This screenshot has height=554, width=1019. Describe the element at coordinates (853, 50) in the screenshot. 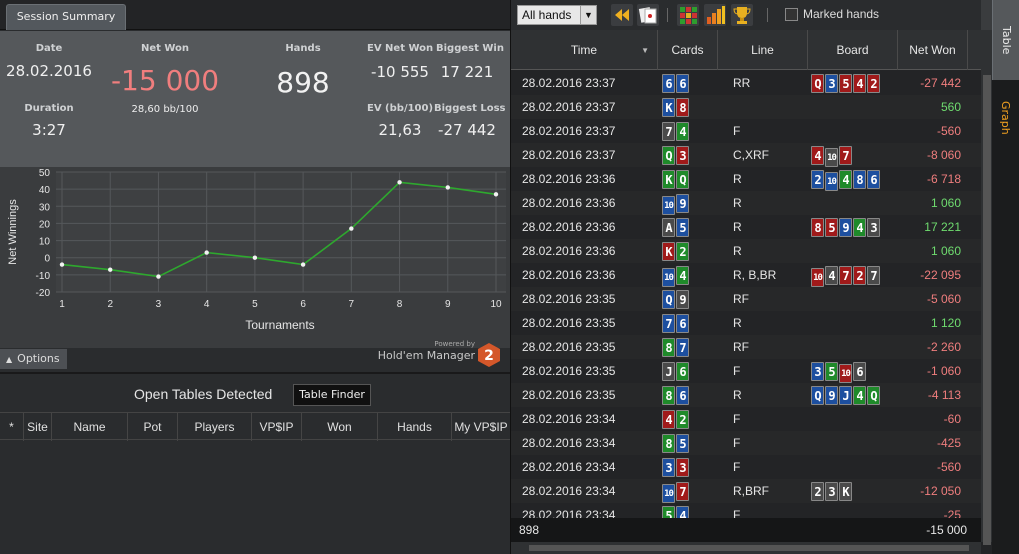

I see `col-board: Board` at that location.